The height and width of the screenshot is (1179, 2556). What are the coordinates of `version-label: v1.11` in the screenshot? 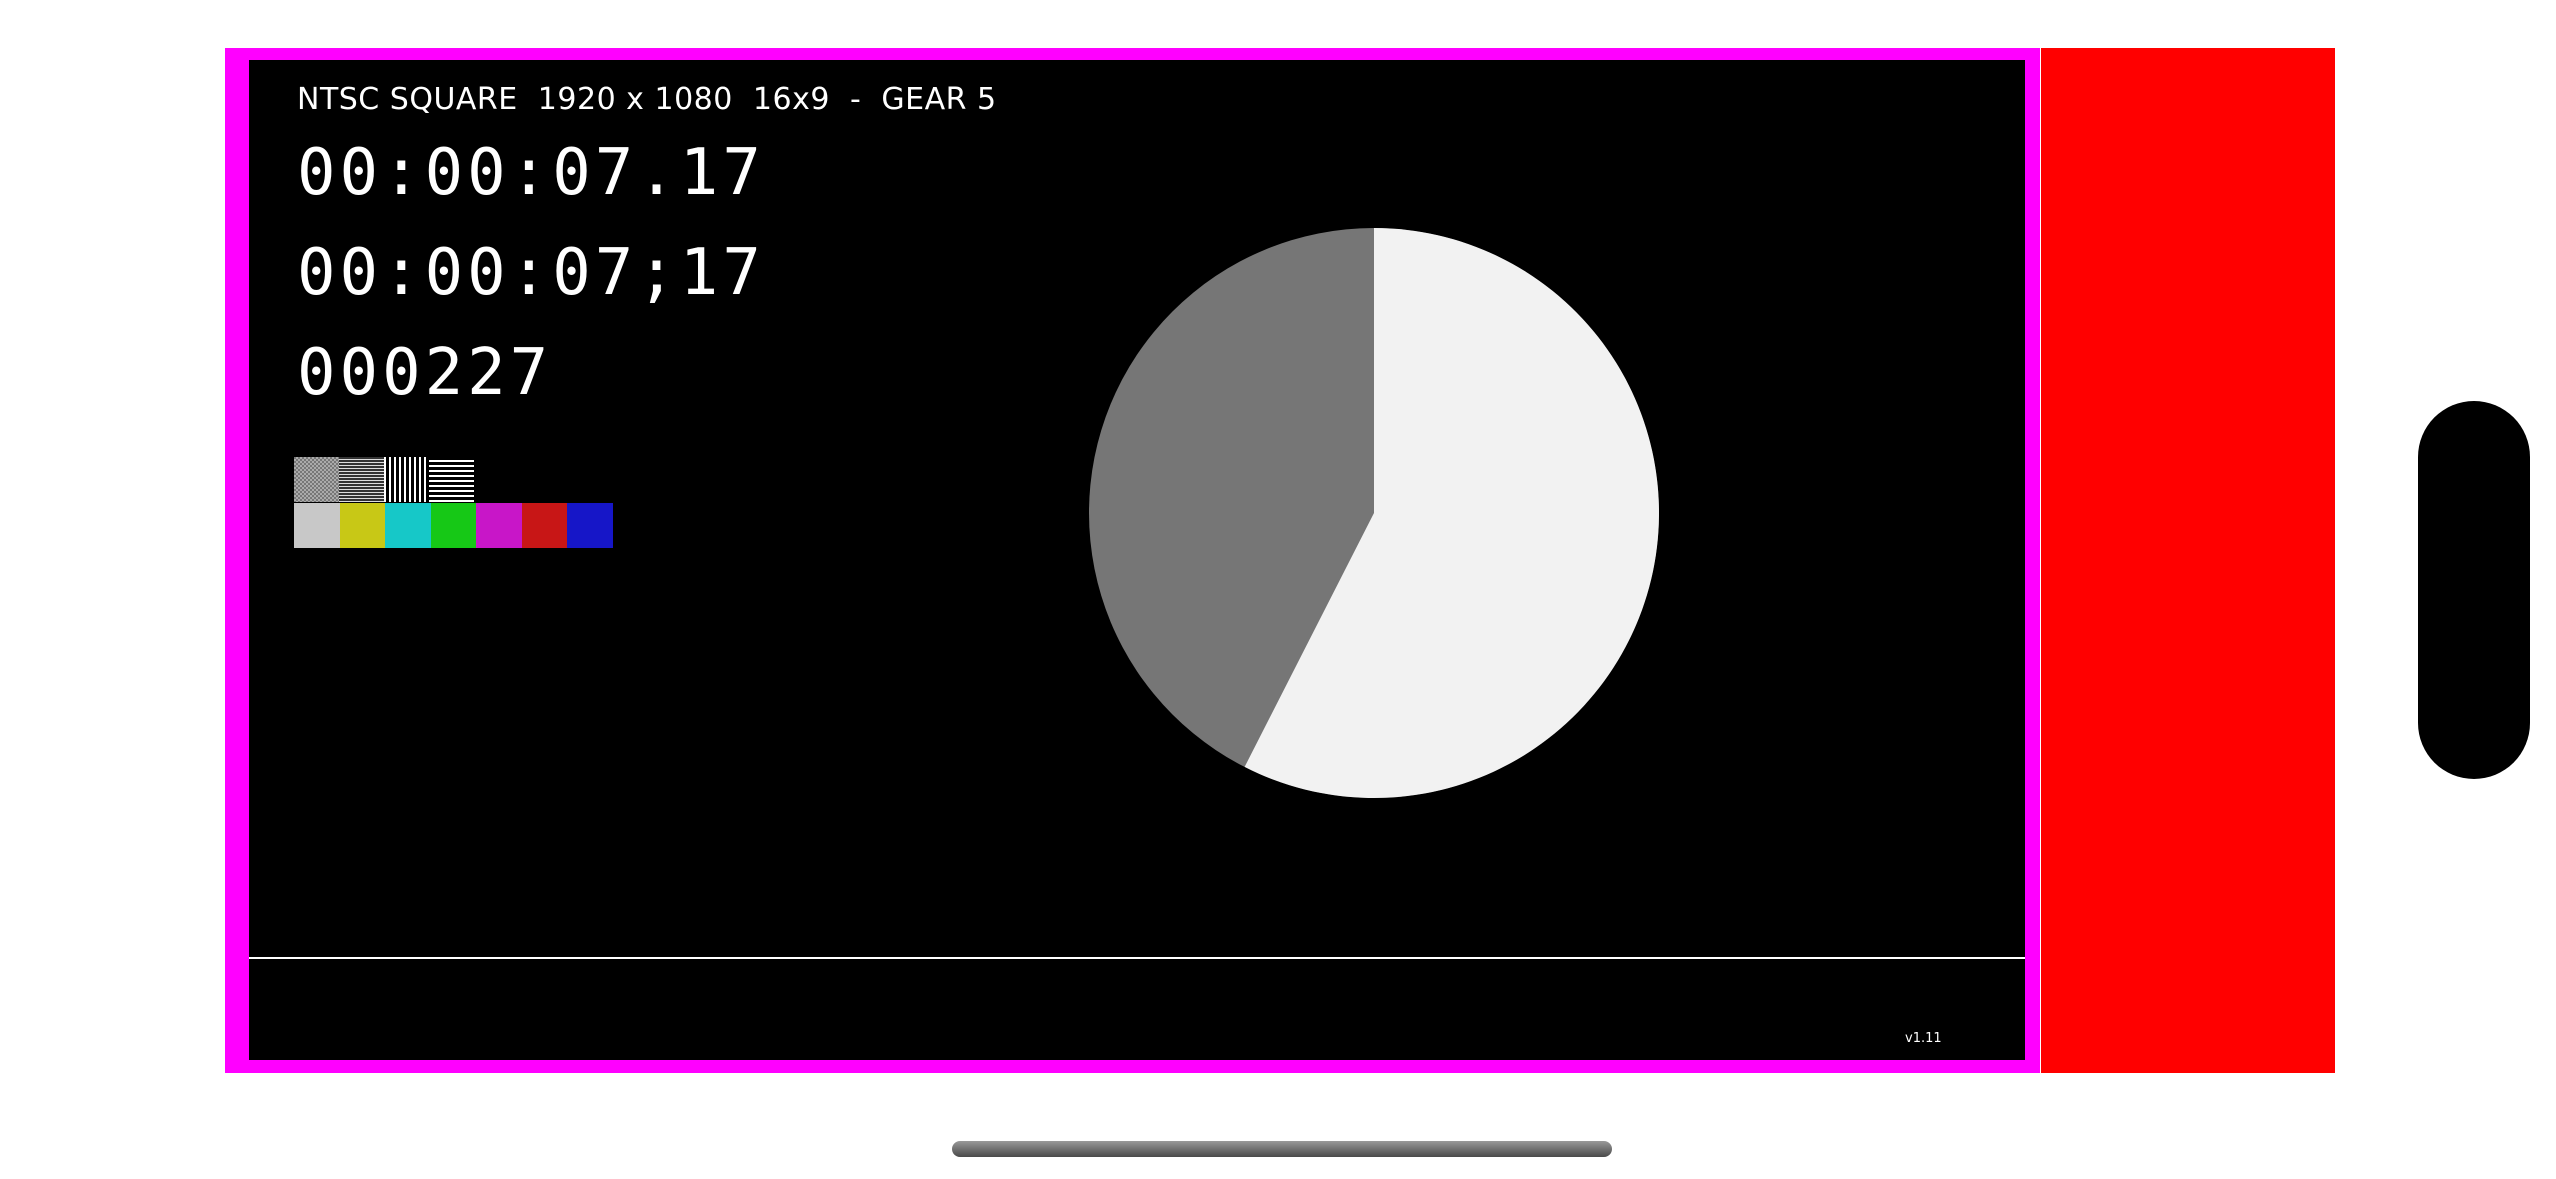 It's located at (1923, 1038).